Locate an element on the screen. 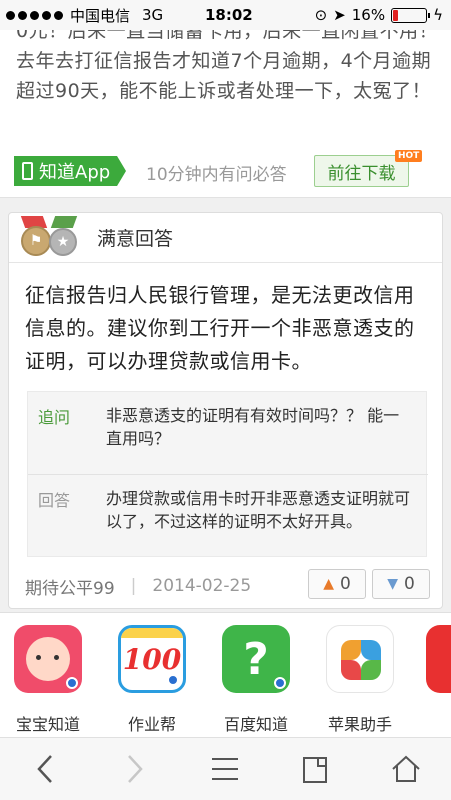 The width and height of the screenshot is (451, 800). pinwheel-icon is located at coordinates (360, 659).